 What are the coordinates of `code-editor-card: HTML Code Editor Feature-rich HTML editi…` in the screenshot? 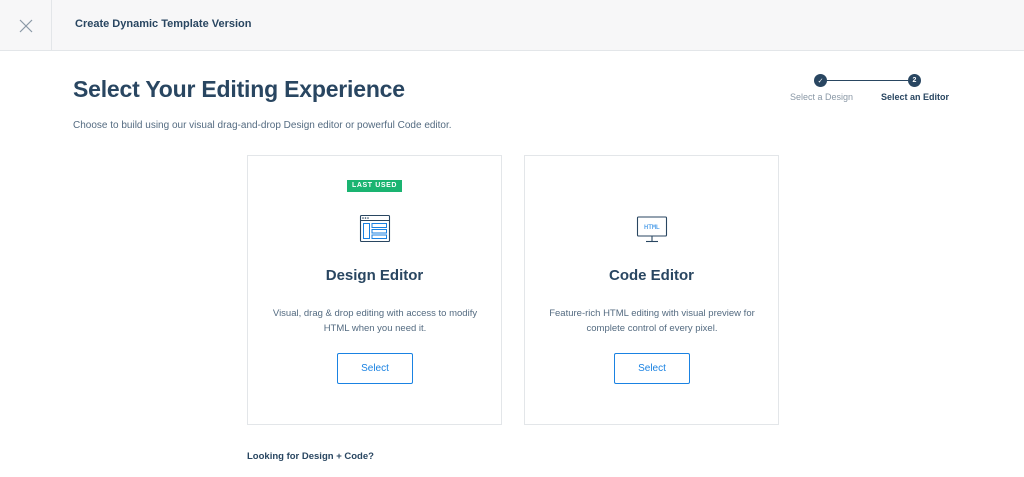 It's located at (651, 290).